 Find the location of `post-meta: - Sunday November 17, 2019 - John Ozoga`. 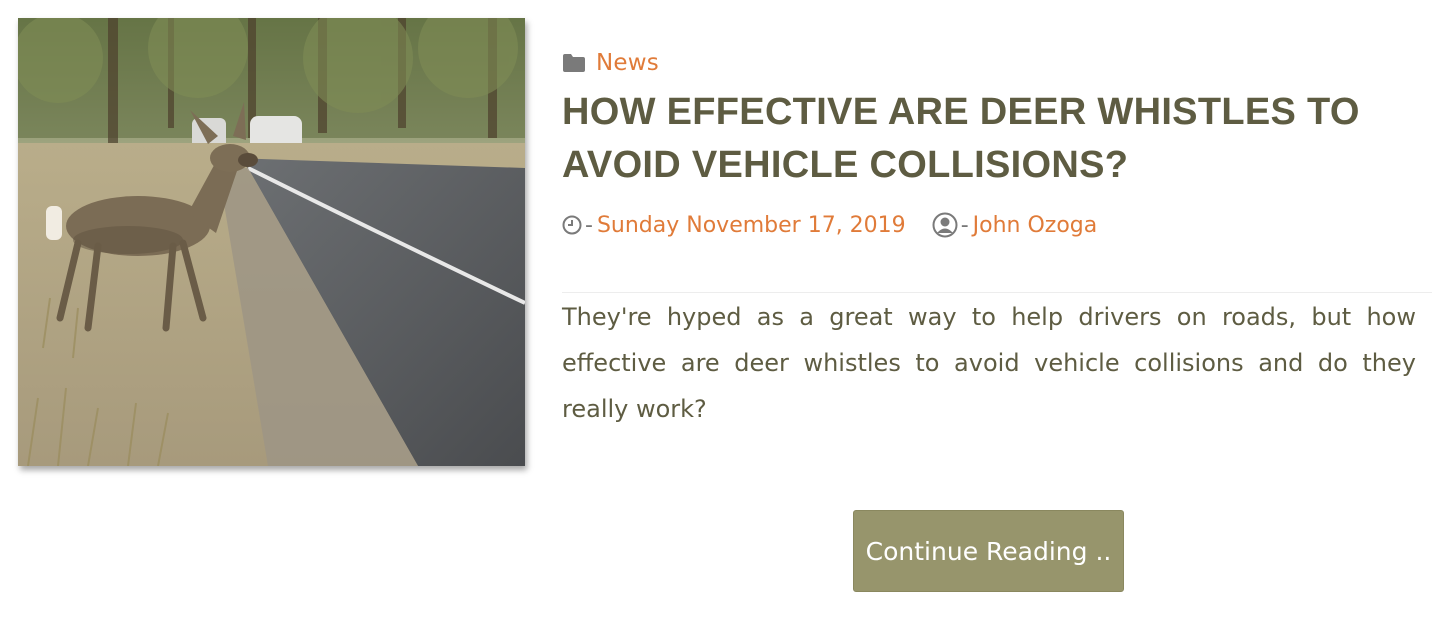

post-meta: - Sunday November 17, 2019 - John Ozoga is located at coordinates (829, 225).